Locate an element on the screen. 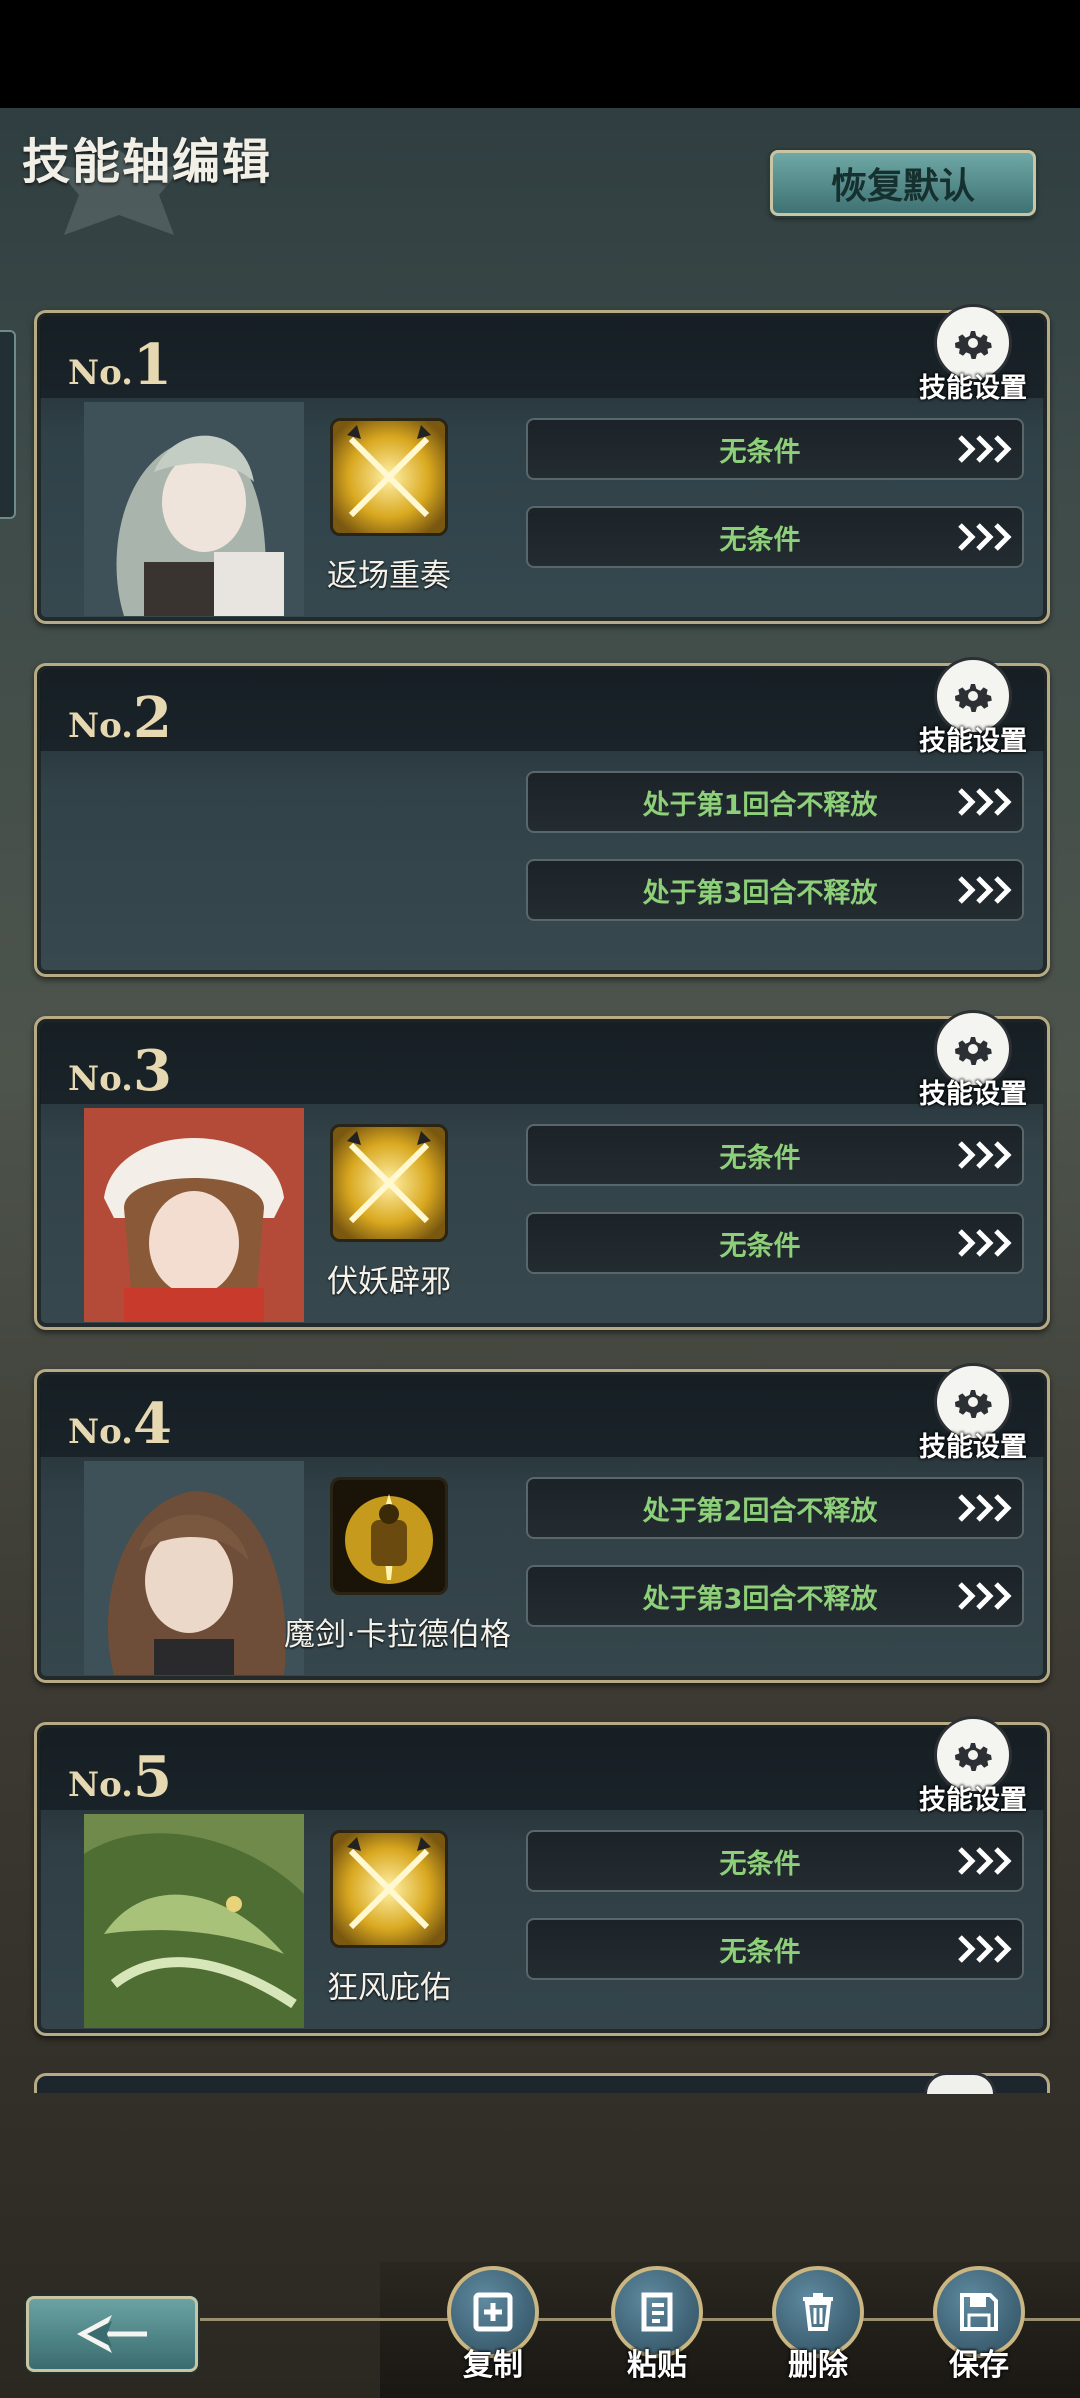 The height and width of the screenshot is (2398, 1080). skill-card-2: No.2 技能设置 处于第1回合不释放 处于第3回合不释放 is located at coordinates (542, 817).